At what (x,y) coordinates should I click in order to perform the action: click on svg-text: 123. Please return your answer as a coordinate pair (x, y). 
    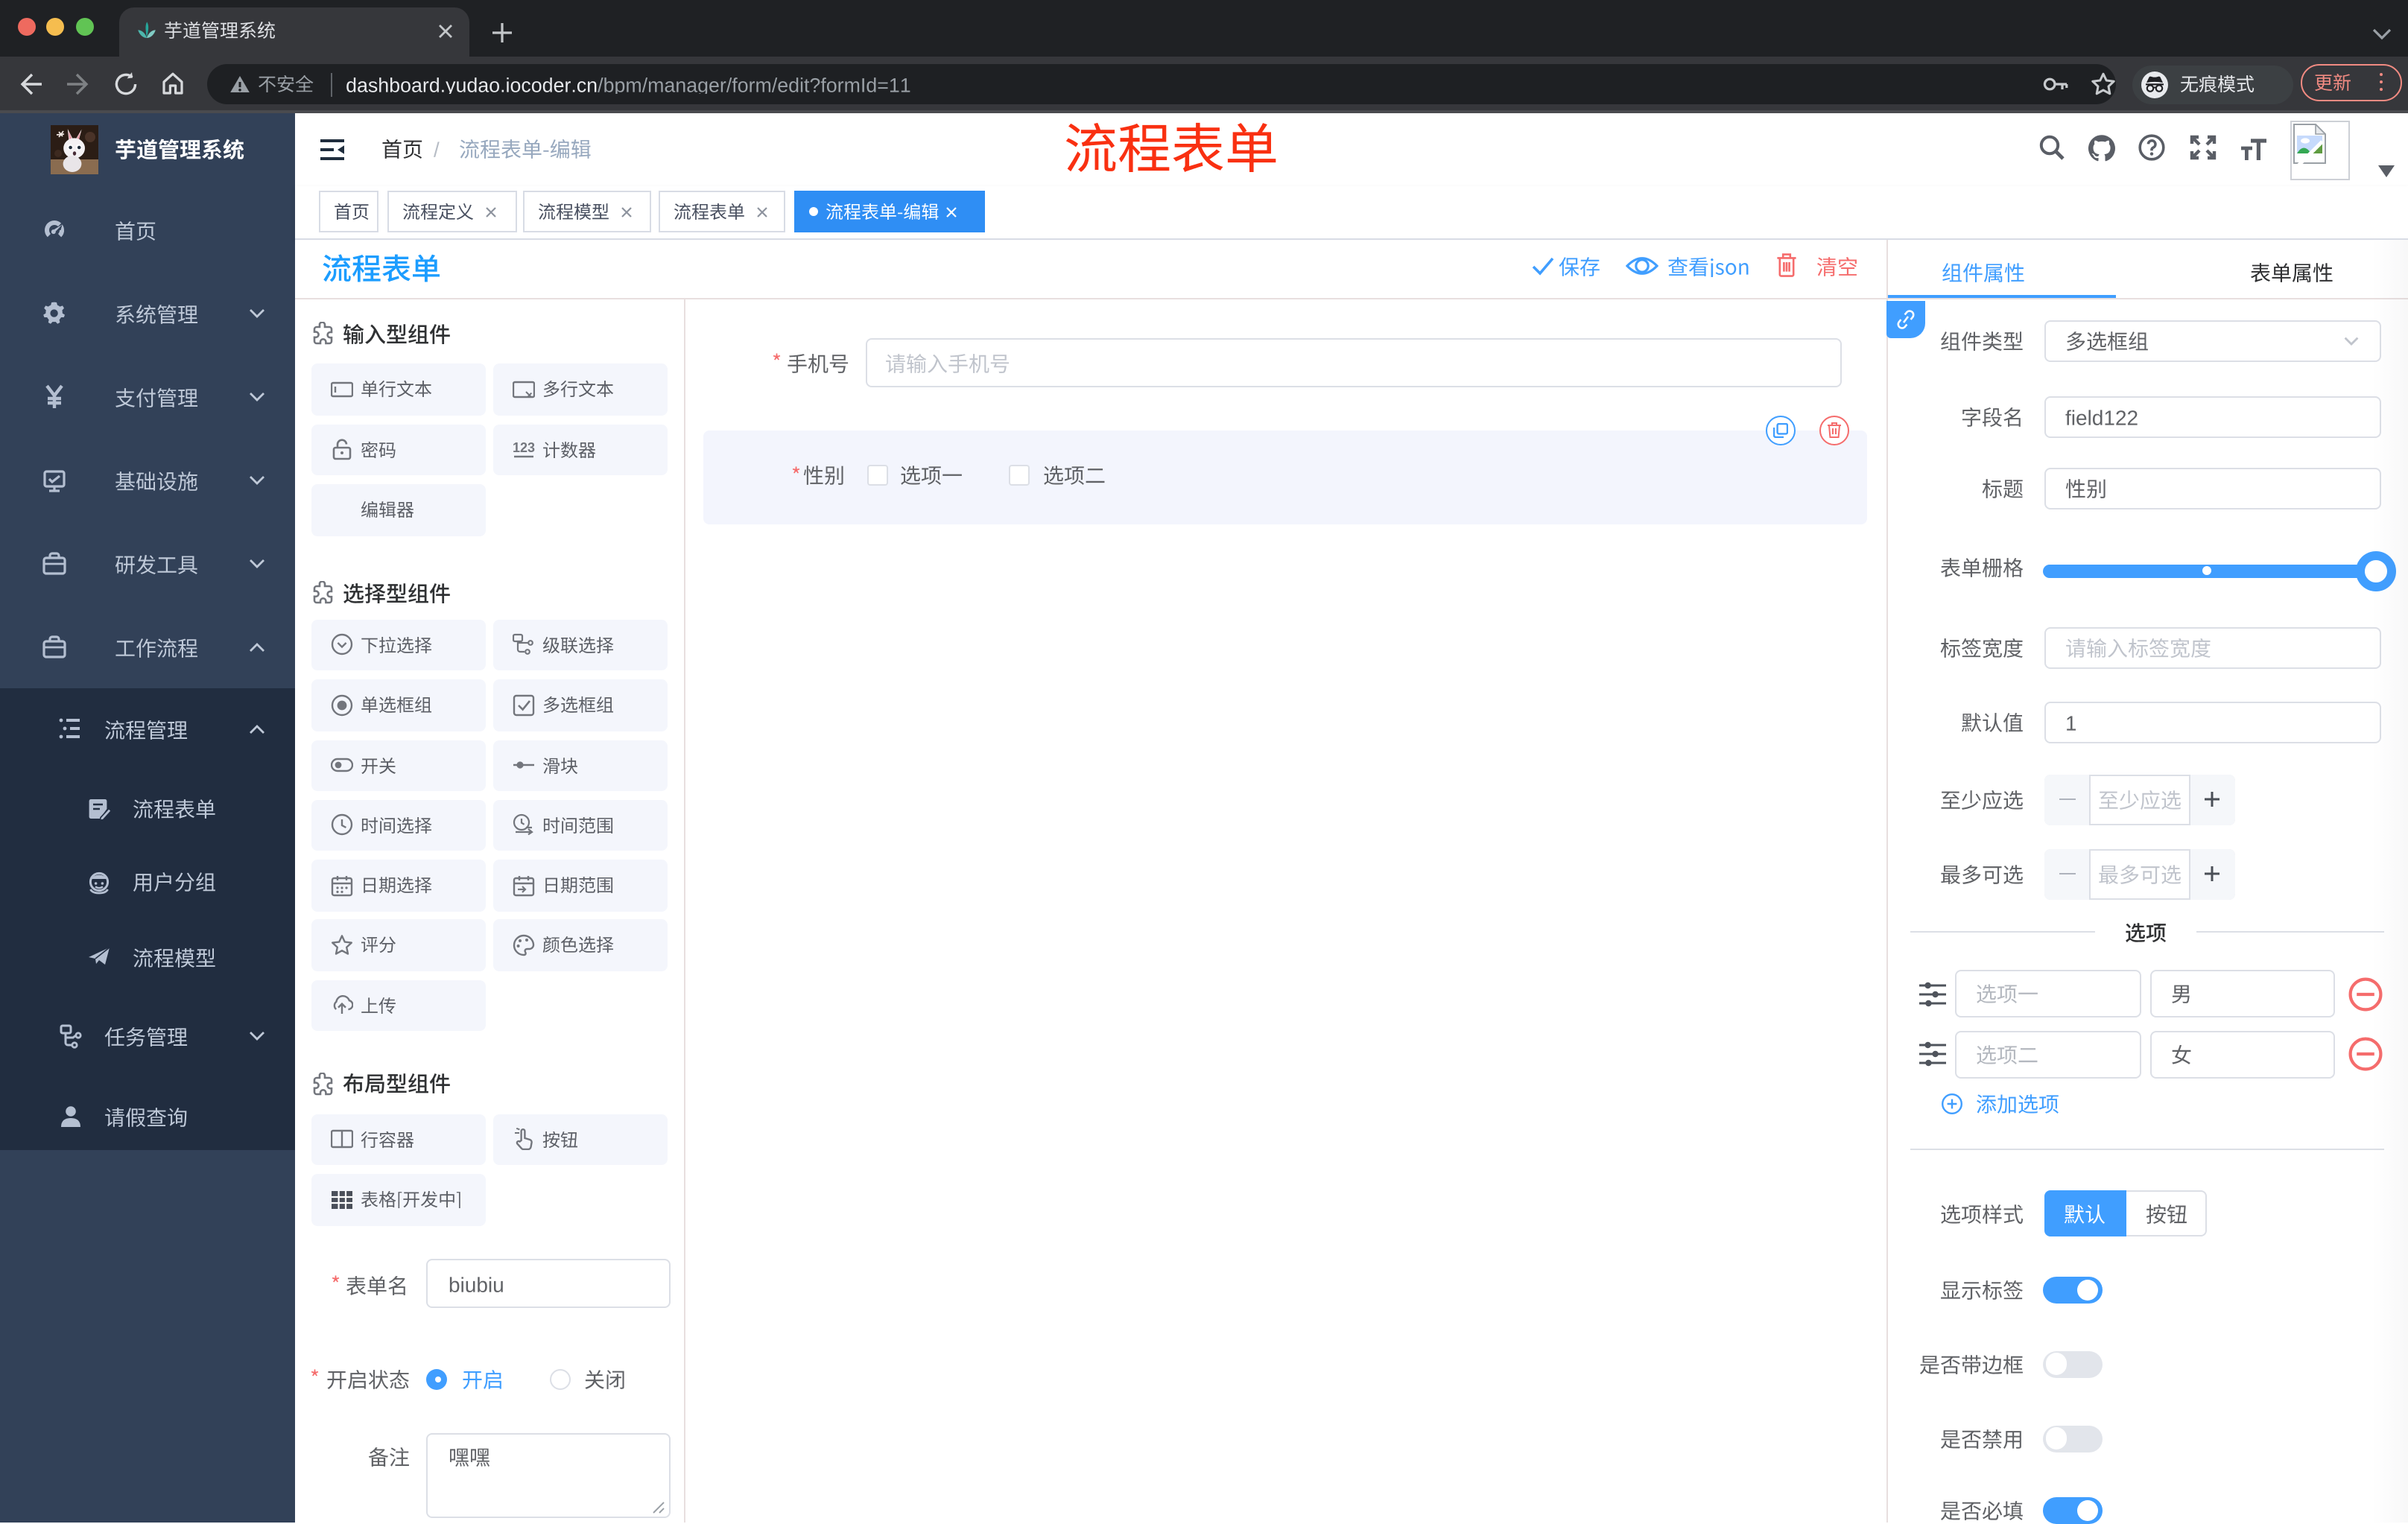
    Looking at the image, I should click on (523, 447).